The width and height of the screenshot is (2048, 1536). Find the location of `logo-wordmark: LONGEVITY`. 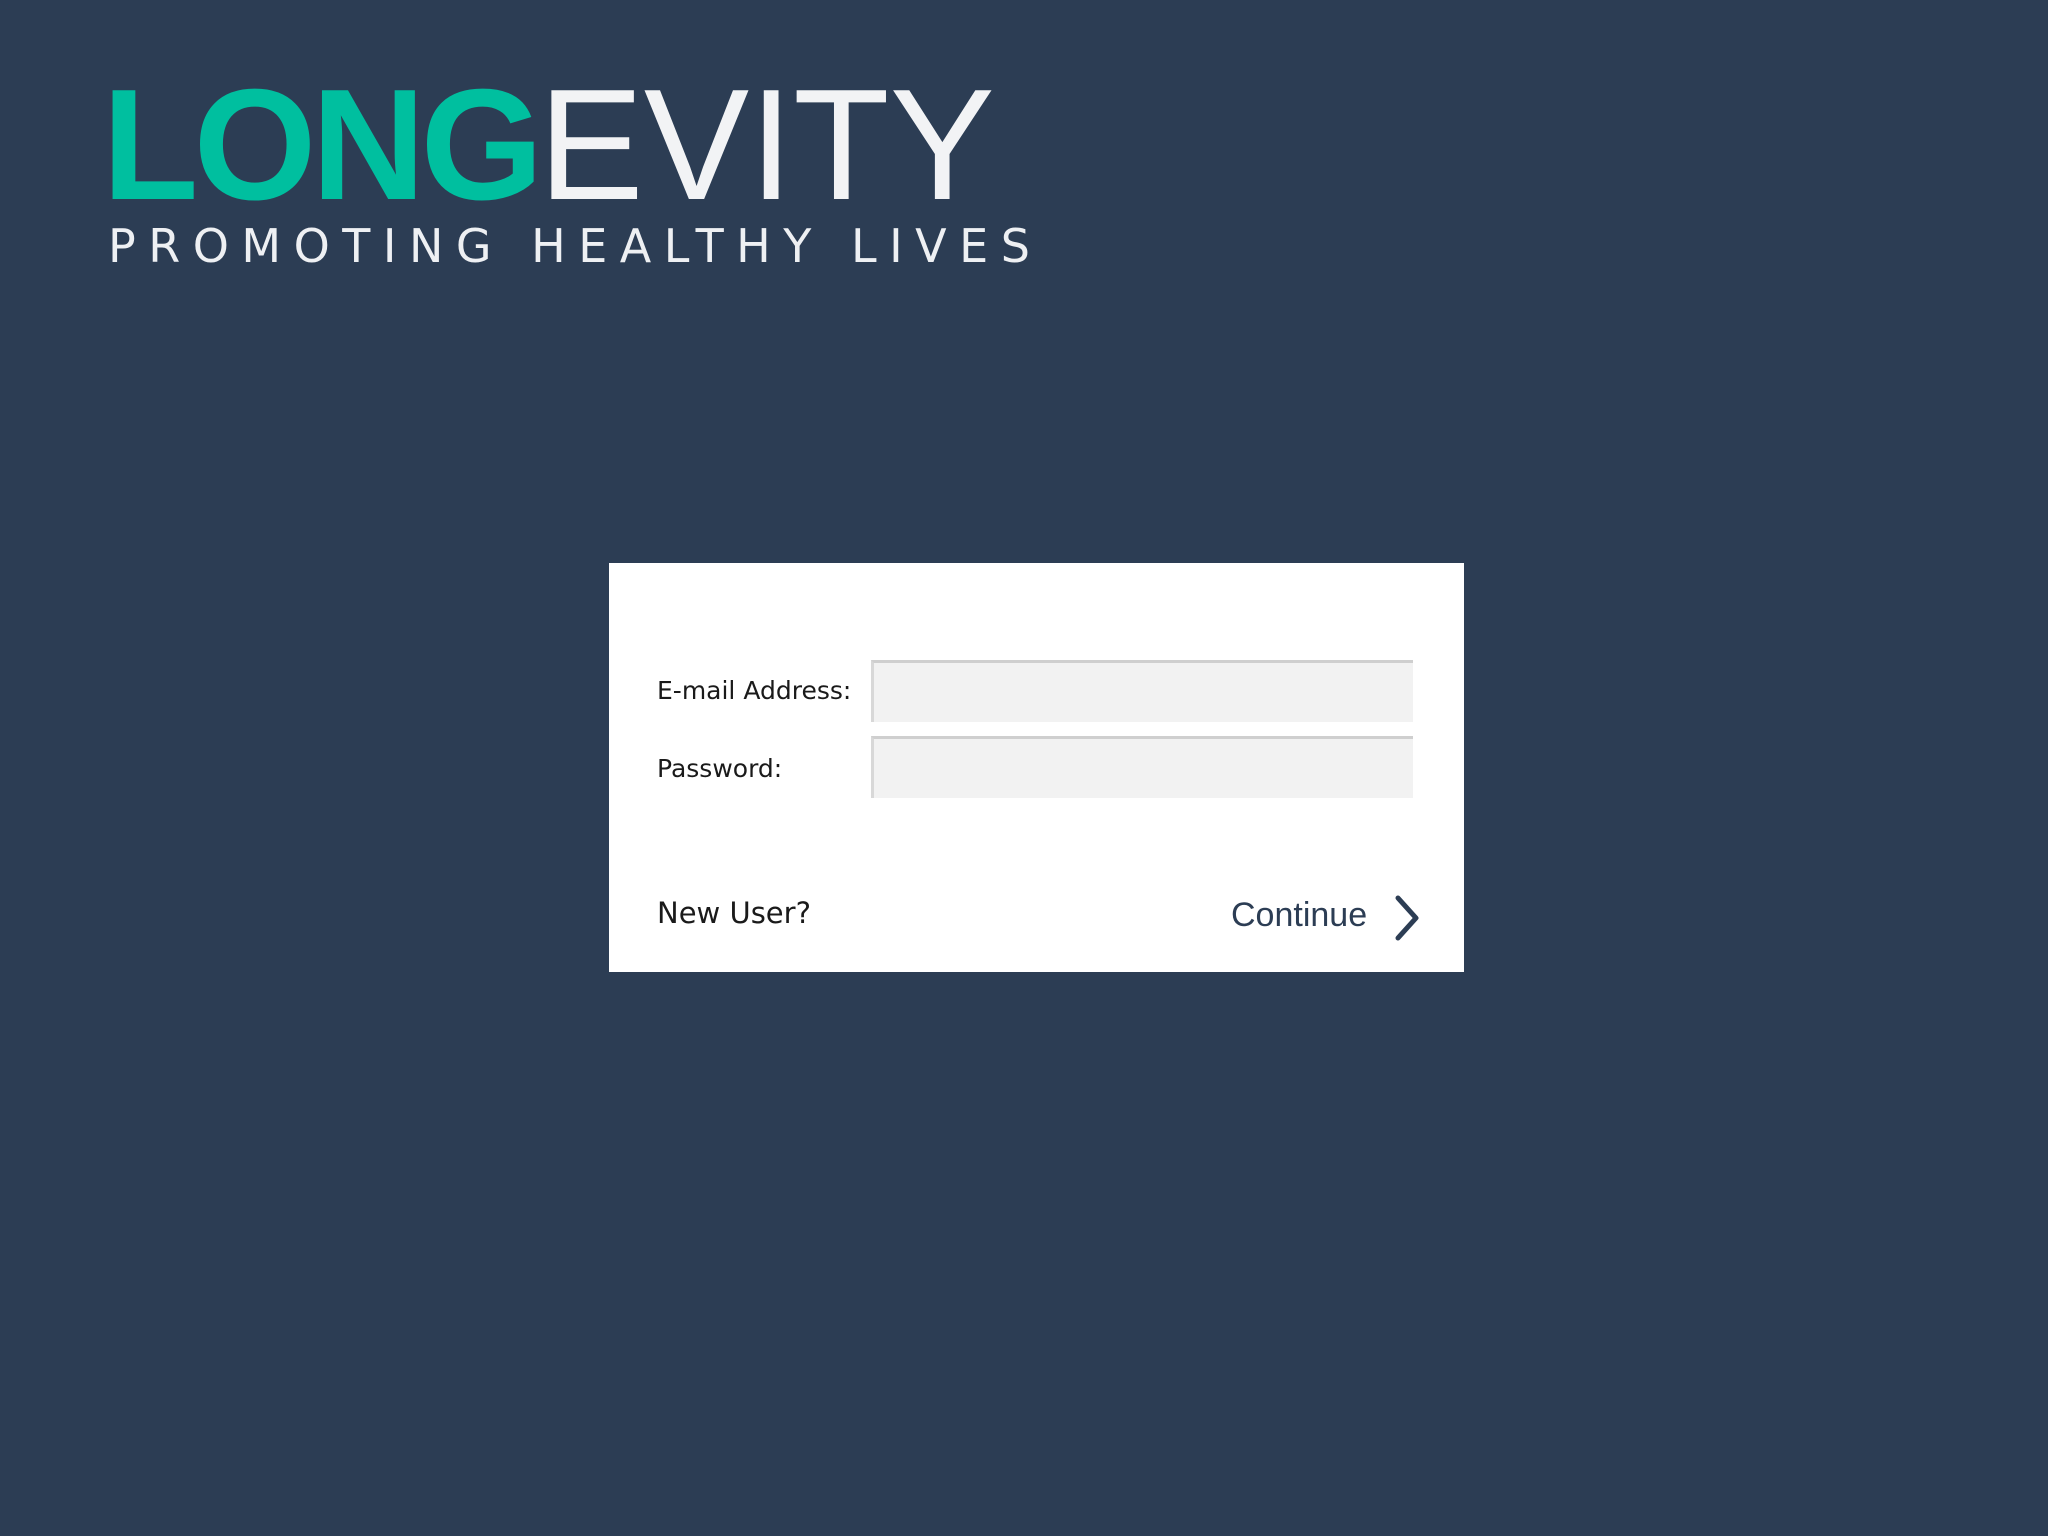

logo-wordmark: LONGEVITY is located at coordinates (548, 145).